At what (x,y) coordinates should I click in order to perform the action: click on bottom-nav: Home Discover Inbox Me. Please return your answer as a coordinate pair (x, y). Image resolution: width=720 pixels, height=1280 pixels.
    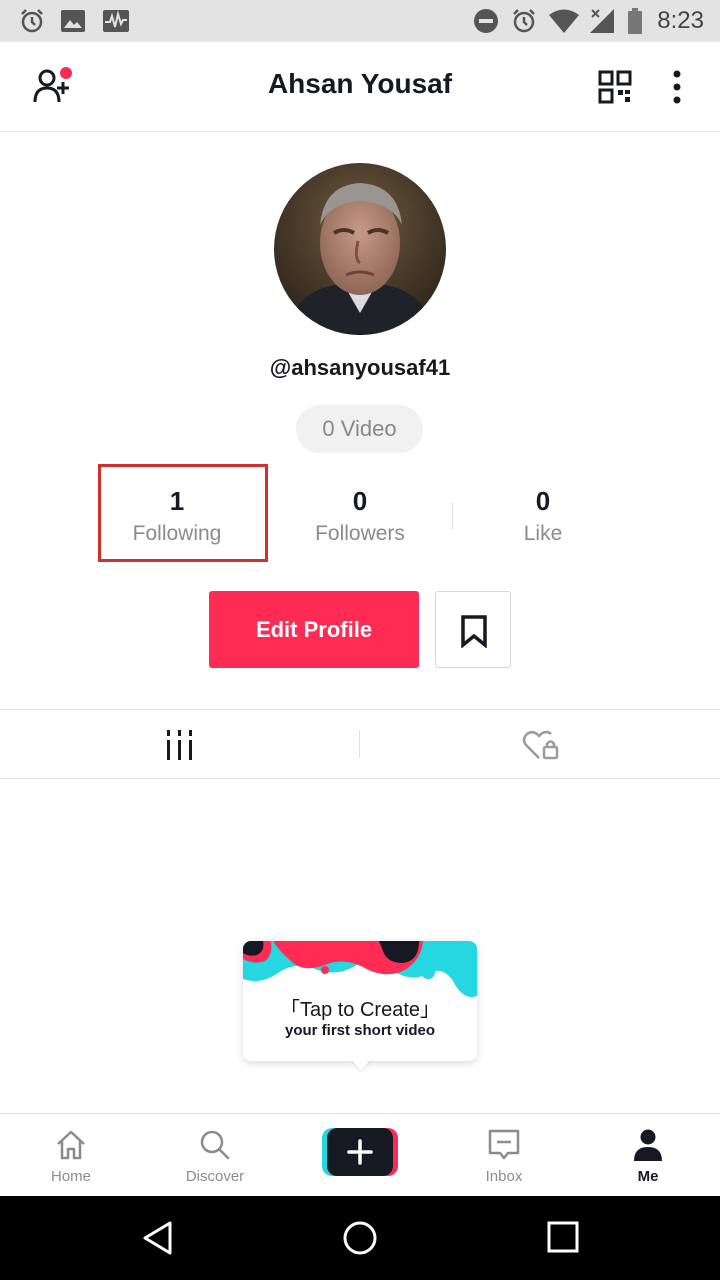
    Looking at the image, I should click on (360, 1154).